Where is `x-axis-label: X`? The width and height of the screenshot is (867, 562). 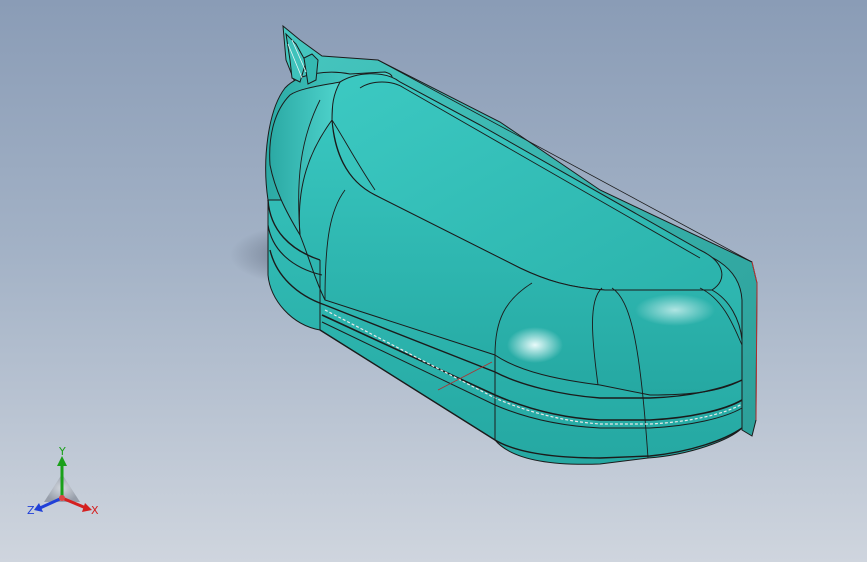 x-axis-label: X is located at coordinates (95, 510).